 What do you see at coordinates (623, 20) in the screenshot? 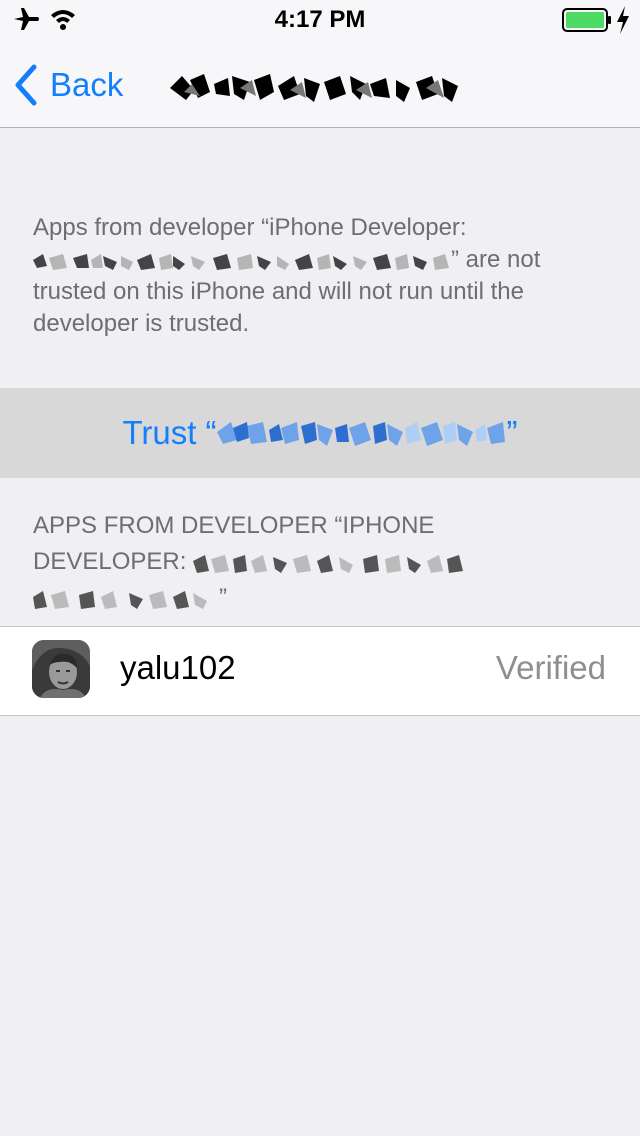
I see `charging-bolt-icon` at bounding box center [623, 20].